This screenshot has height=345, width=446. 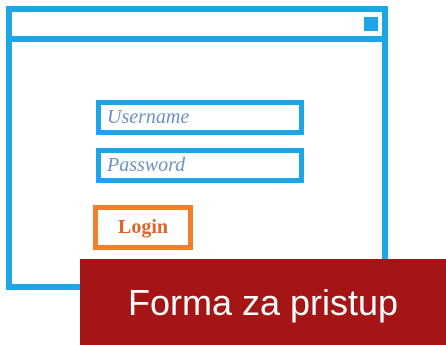 I want to click on caption-text: Forma za pristup, so click(x=263, y=302).